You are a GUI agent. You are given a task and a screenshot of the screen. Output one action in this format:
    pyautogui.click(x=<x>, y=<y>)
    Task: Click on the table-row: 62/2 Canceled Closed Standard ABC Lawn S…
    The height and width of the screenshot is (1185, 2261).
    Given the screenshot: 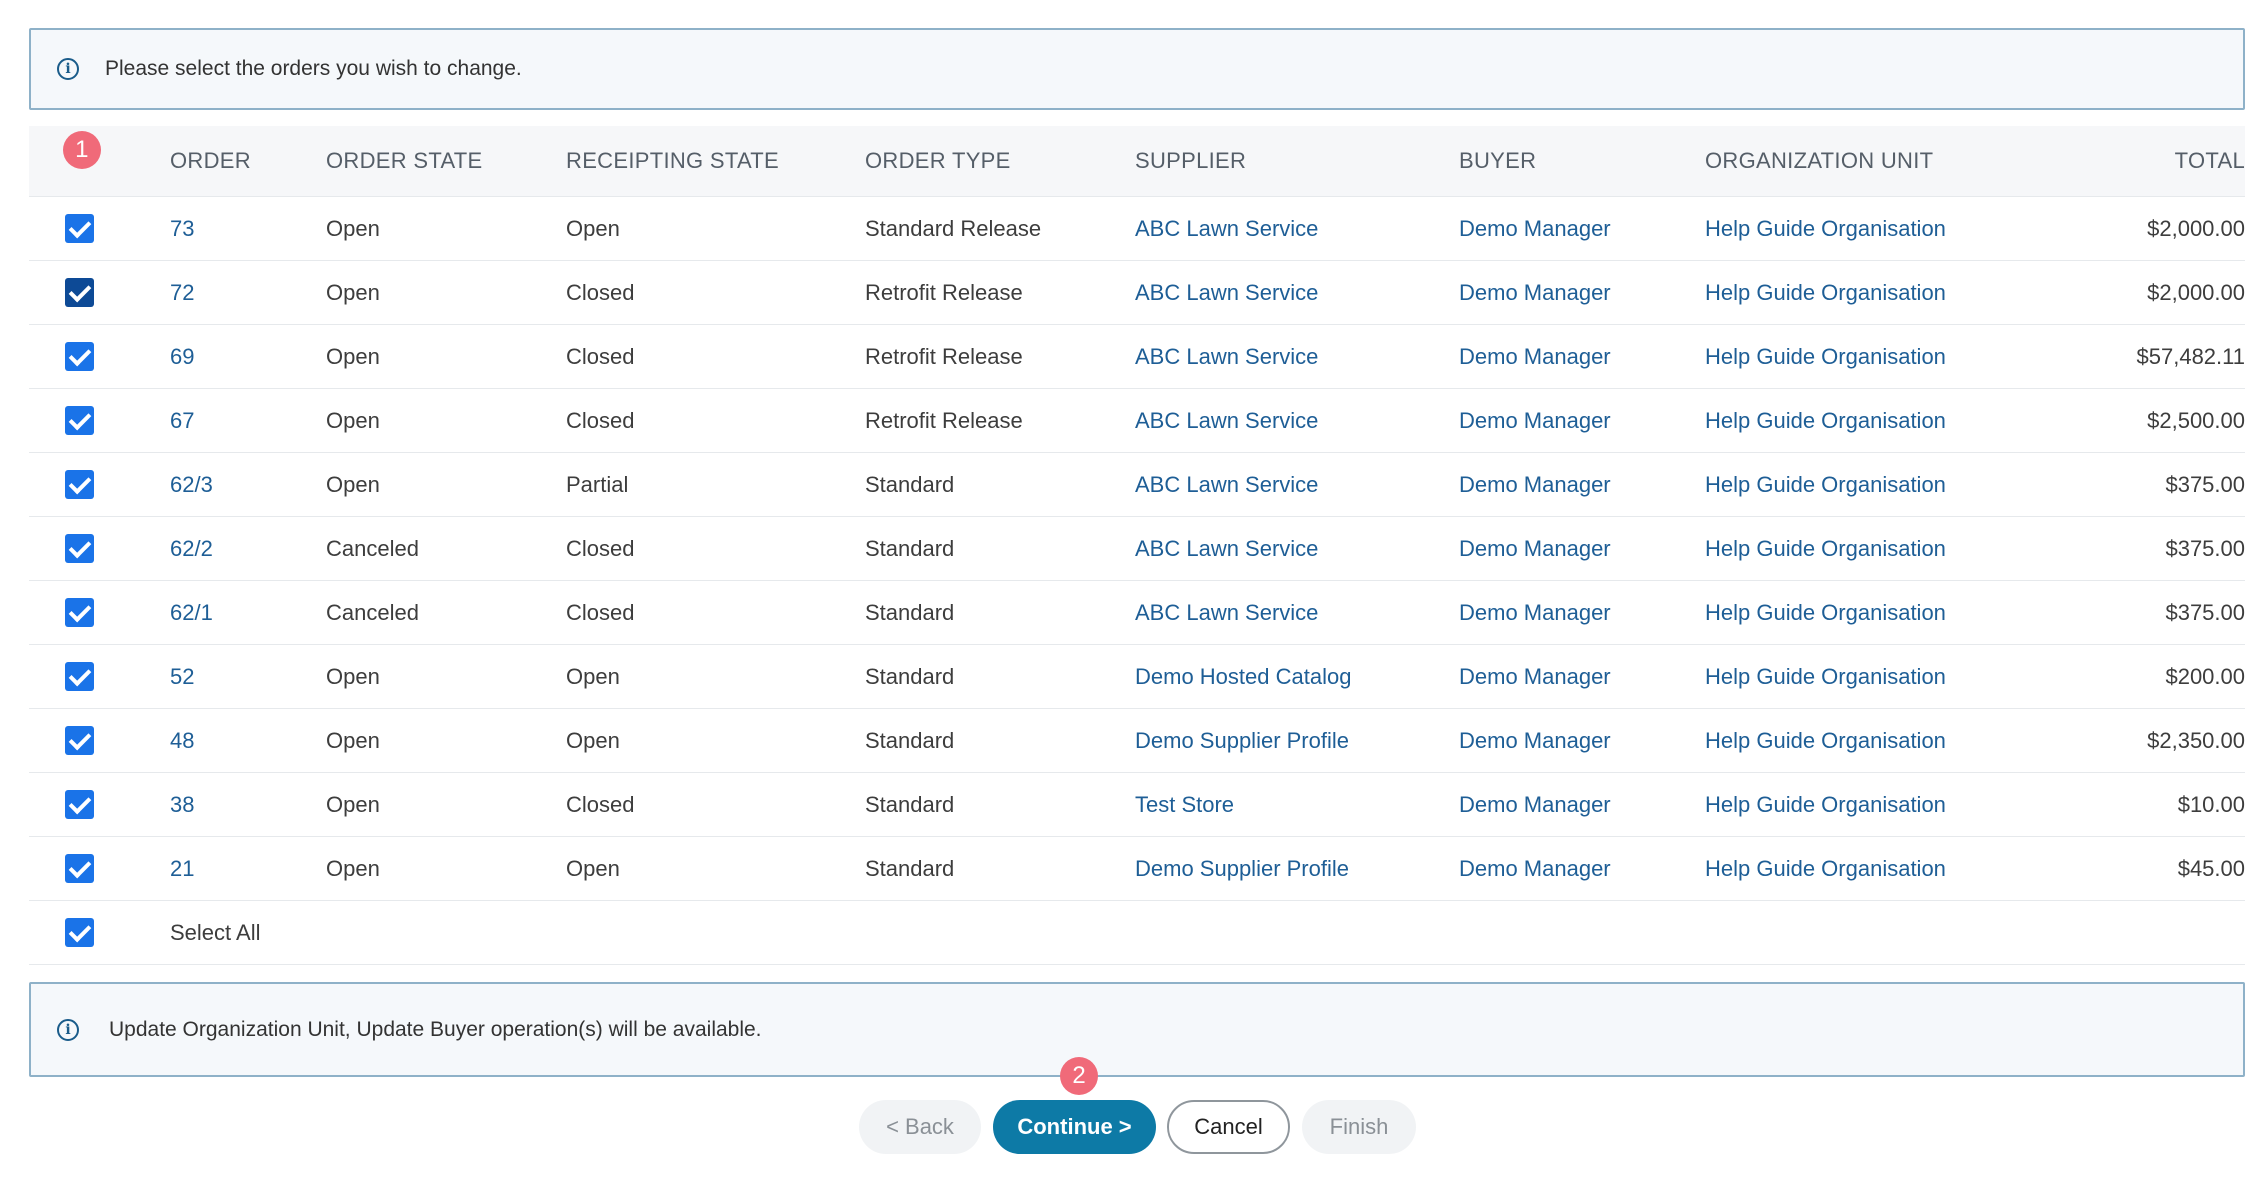 What is the action you would take?
    pyautogui.click(x=1137, y=549)
    